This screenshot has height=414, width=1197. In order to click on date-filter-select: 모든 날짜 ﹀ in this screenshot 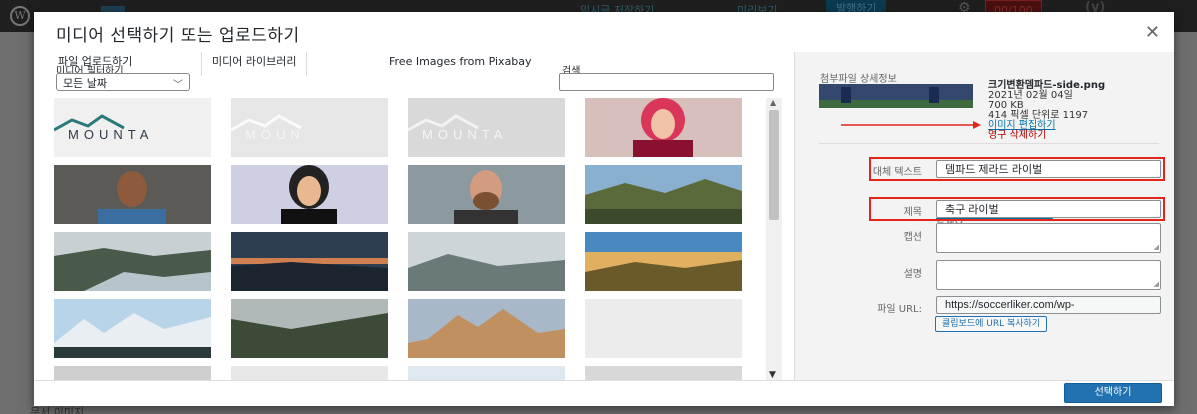, I will do `click(123, 82)`.